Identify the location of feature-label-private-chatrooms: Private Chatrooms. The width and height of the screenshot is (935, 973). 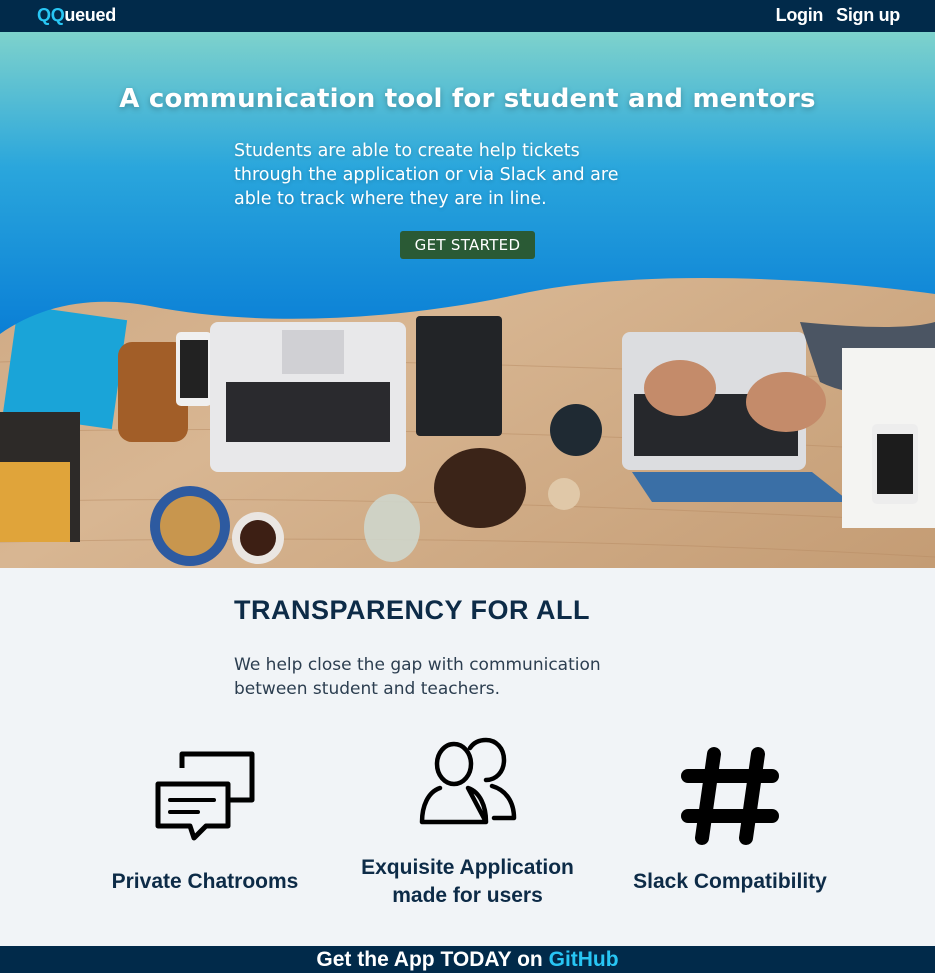
(205, 882).